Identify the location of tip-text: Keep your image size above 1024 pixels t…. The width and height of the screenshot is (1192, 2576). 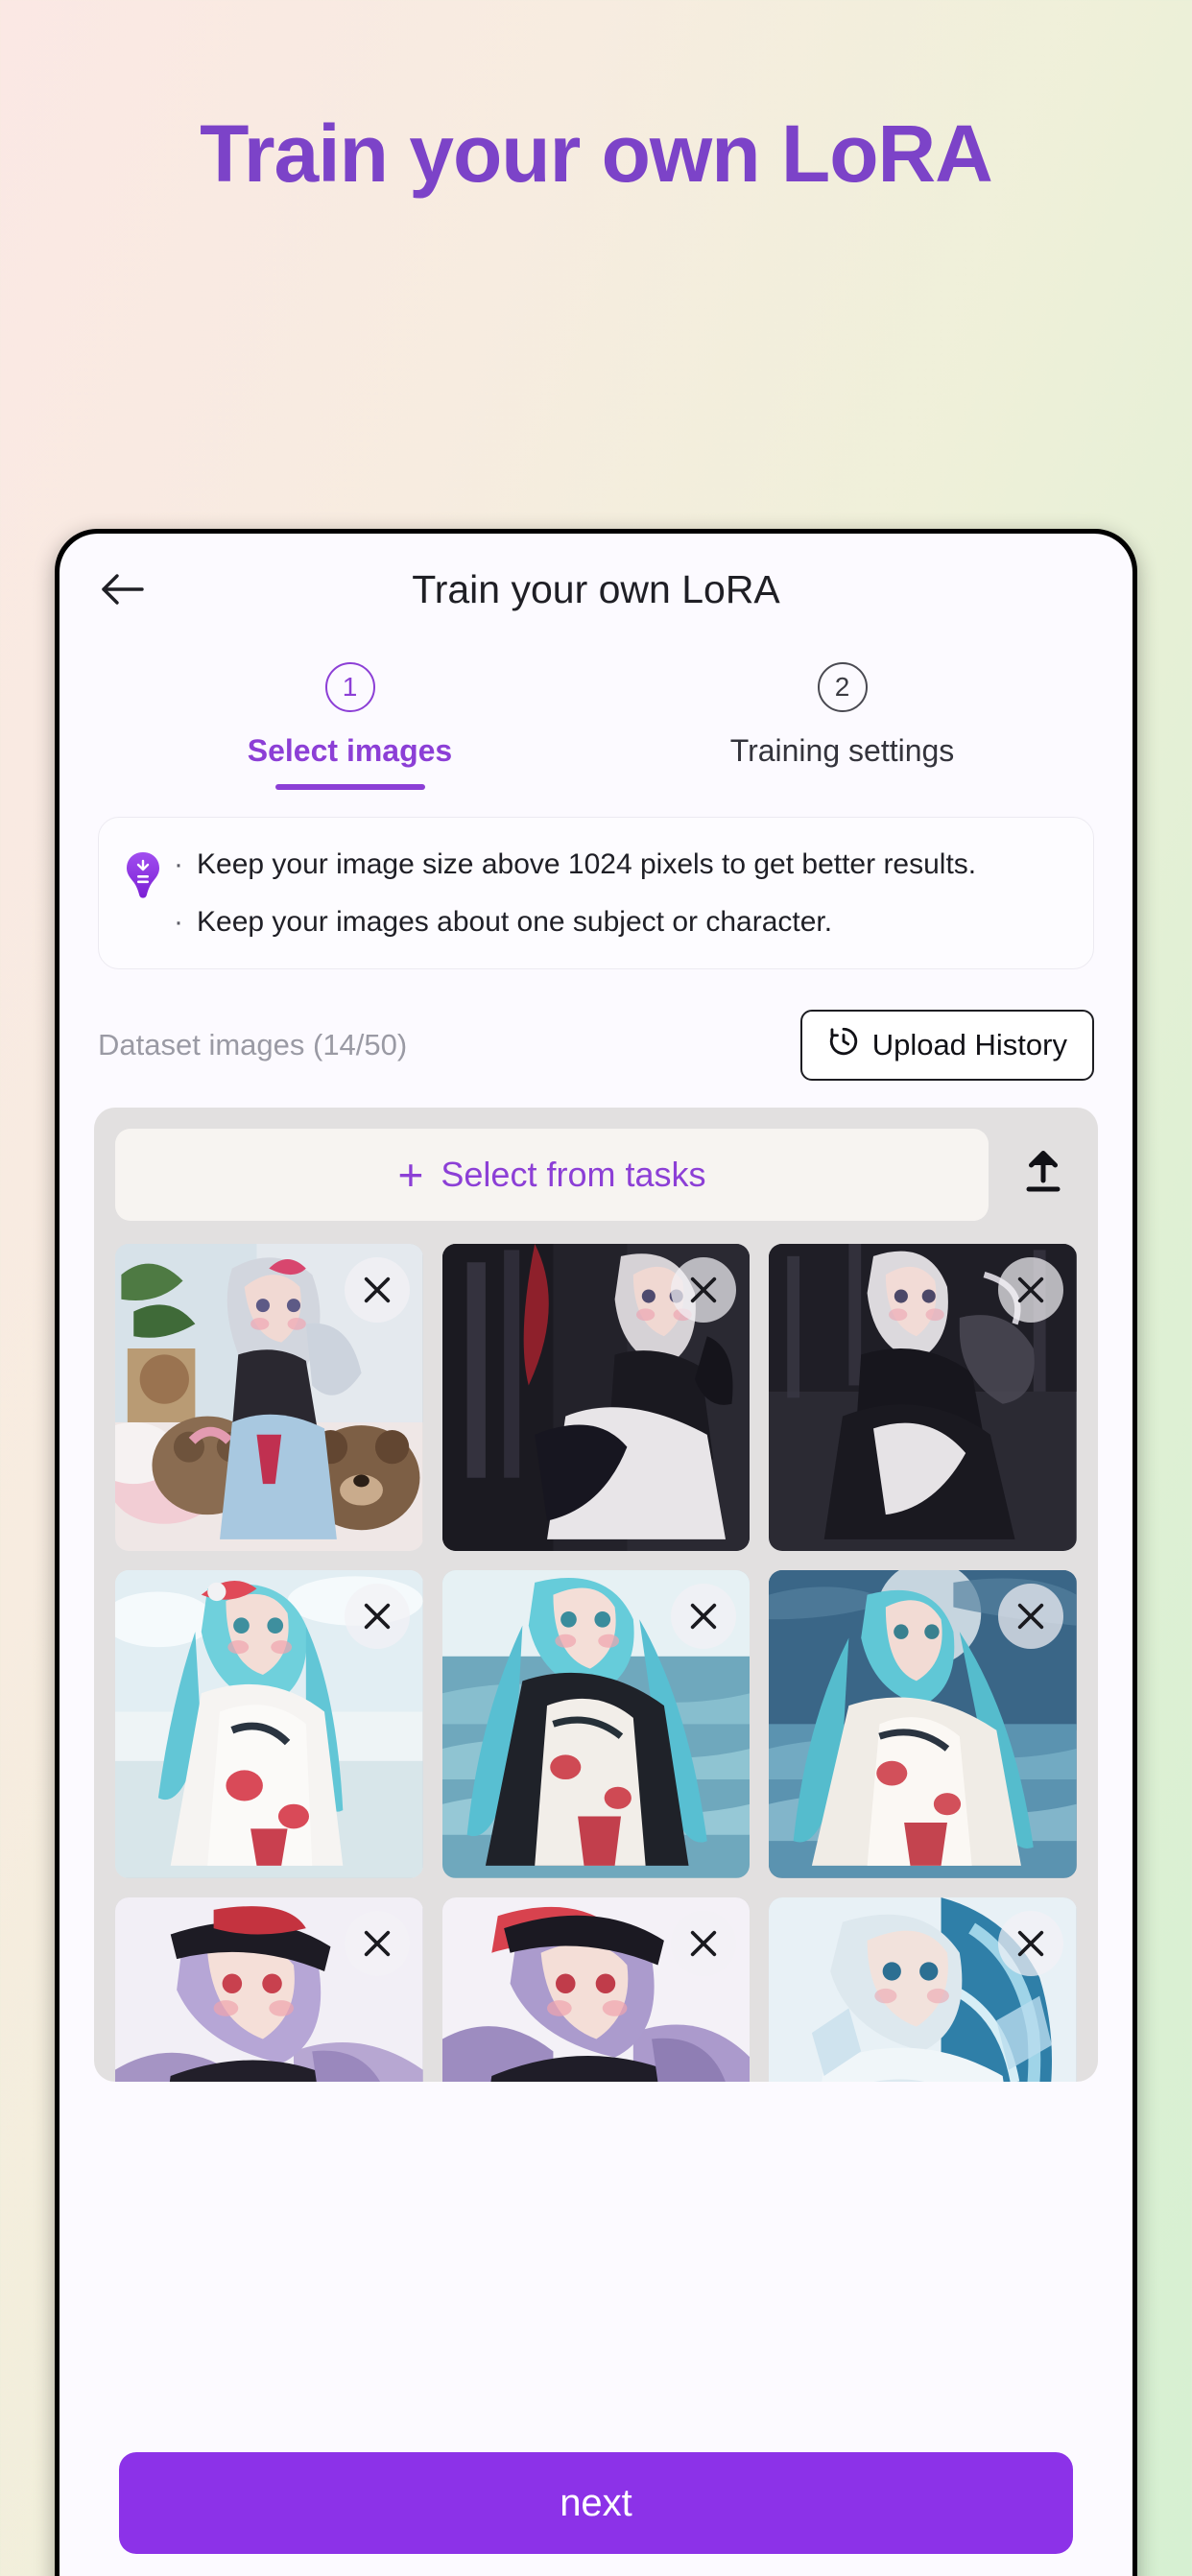
(587, 864).